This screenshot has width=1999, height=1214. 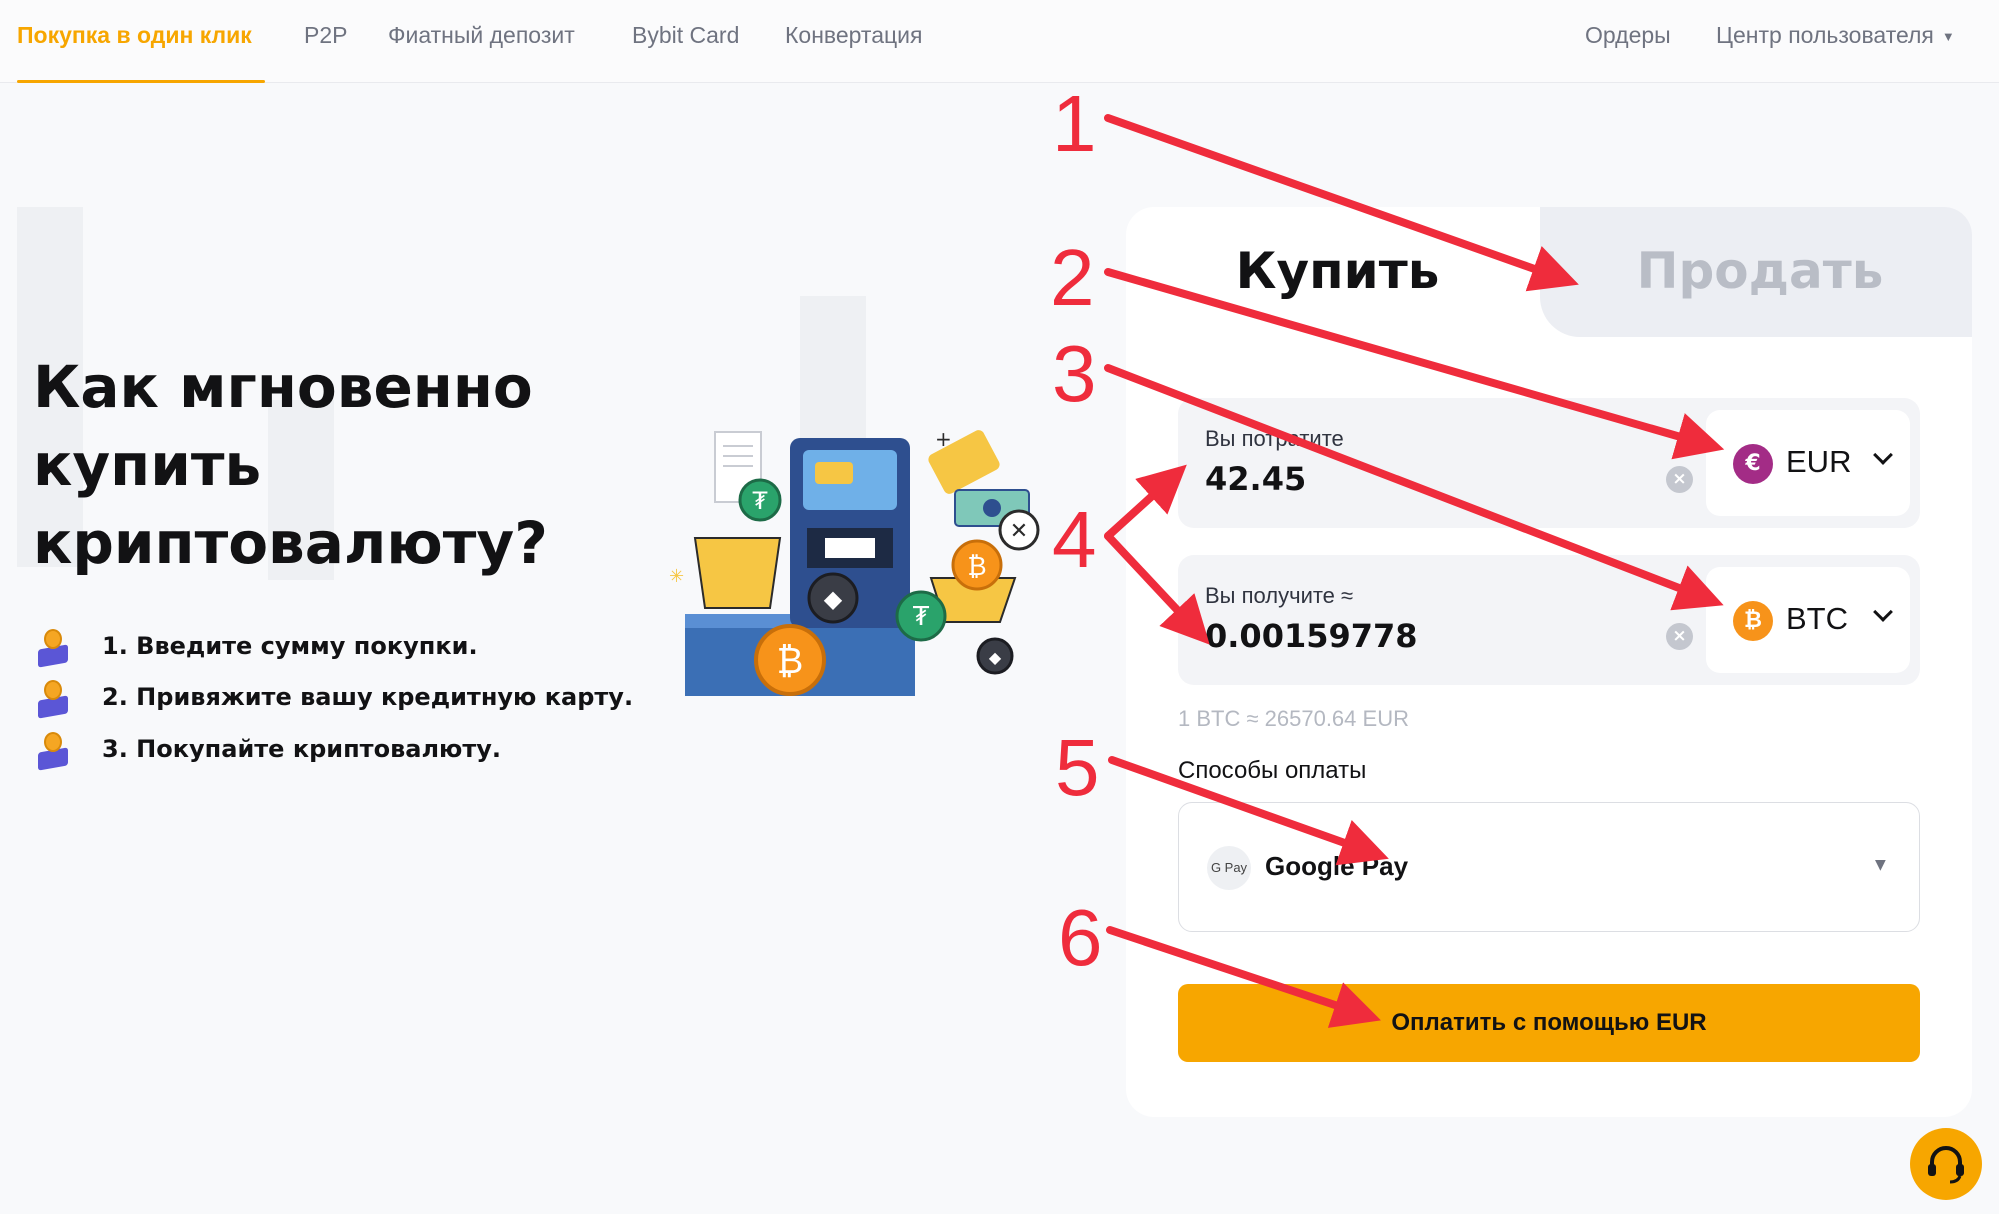 What do you see at coordinates (325, 35) in the screenshot?
I see `nav-tab-p2p: P2P` at bounding box center [325, 35].